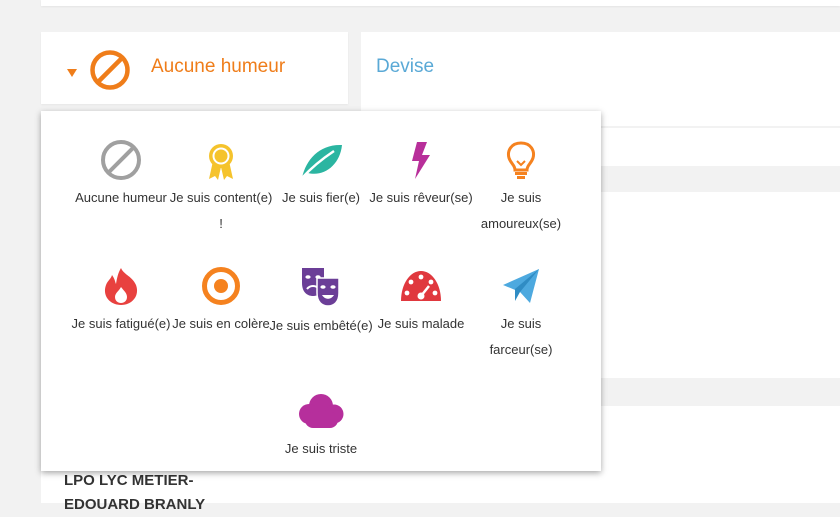 The width and height of the screenshot is (840, 517). I want to click on mood-label: Aucune humeur, so click(121, 197).